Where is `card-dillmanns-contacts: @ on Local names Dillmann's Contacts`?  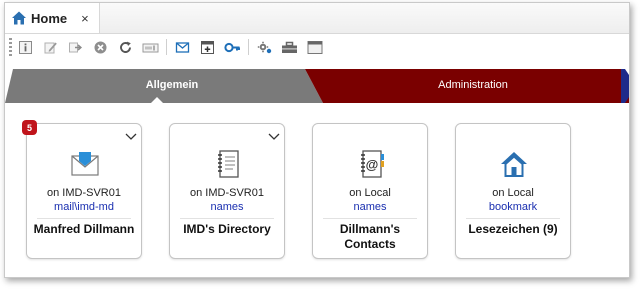 card-dillmanns-contacts: @ on Local names Dillmann's Contacts is located at coordinates (370, 191).